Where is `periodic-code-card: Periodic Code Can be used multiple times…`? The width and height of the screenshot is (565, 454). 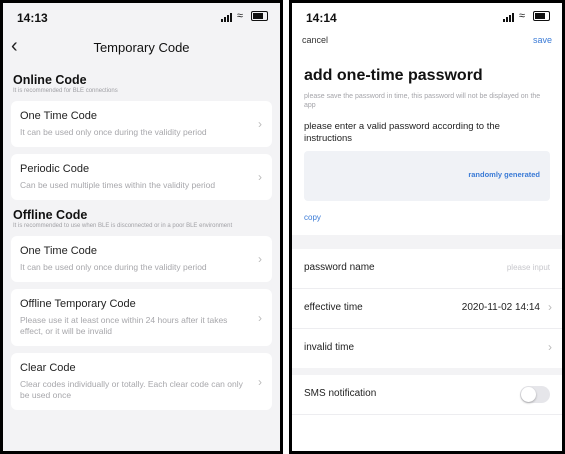 periodic-code-card: Periodic Code Can be used multiple times… is located at coordinates (141, 177).